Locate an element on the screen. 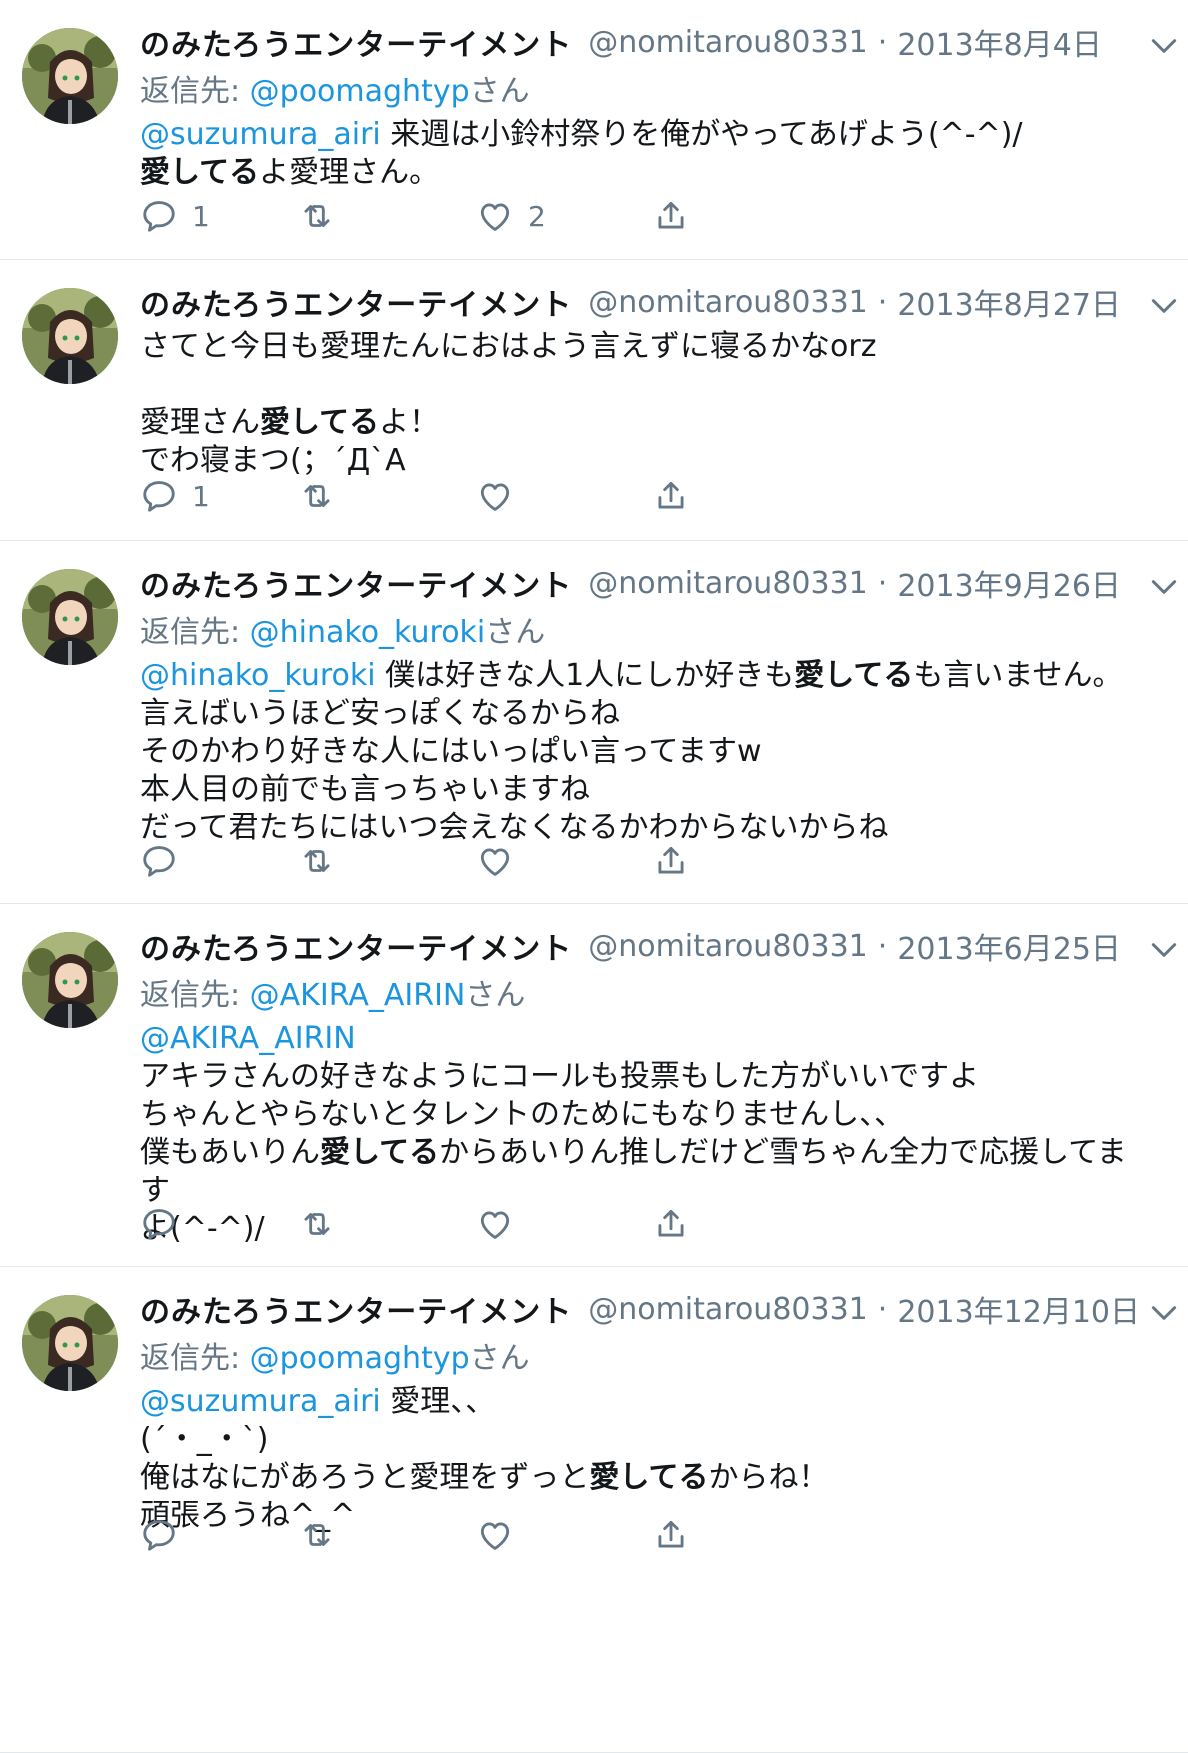  like-count: 2 is located at coordinates (537, 216).